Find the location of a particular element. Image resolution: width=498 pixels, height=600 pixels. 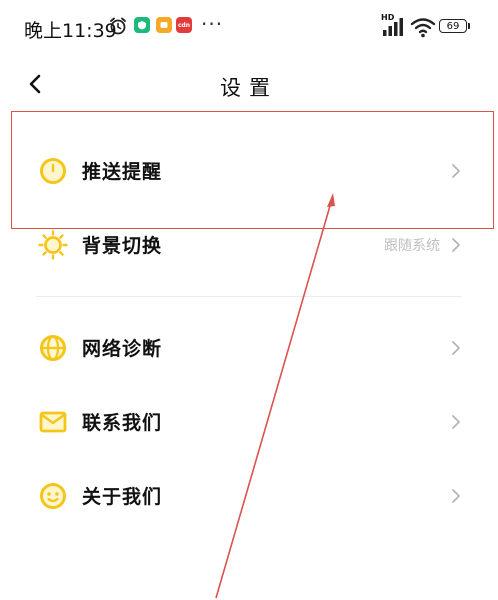

nav-bar: 设置 is located at coordinates (249, 84).